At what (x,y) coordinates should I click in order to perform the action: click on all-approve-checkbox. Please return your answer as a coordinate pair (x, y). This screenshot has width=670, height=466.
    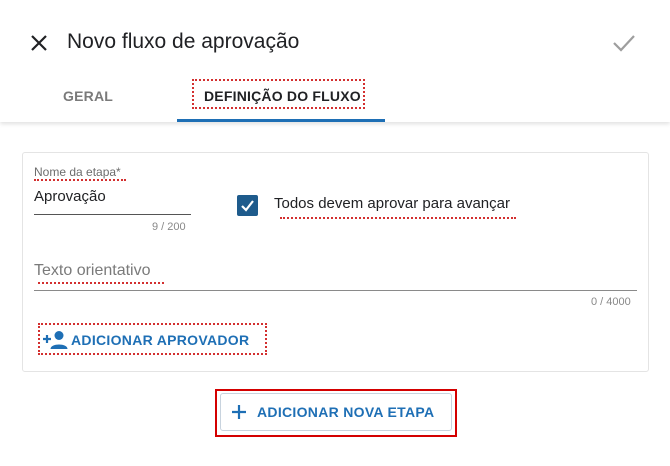
    Looking at the image, I should click on (247, 205).